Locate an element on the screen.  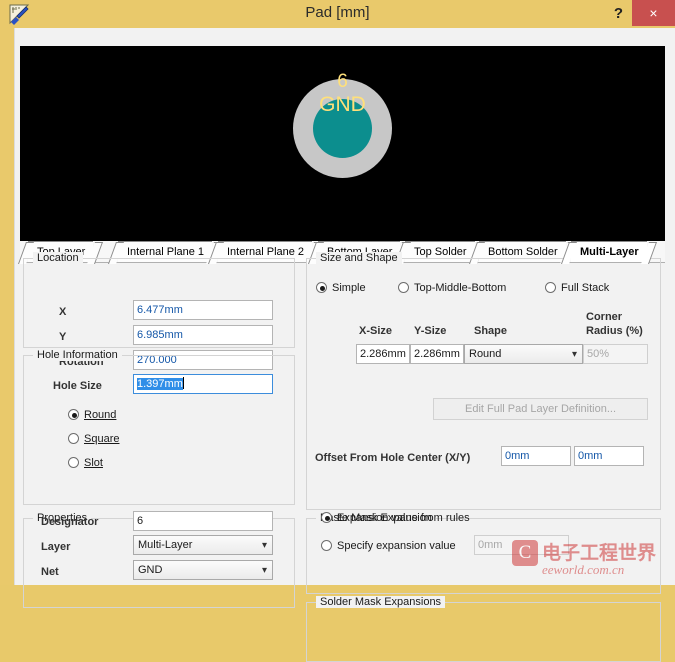
designator-input: 6 is located at coordinates (203, 521).